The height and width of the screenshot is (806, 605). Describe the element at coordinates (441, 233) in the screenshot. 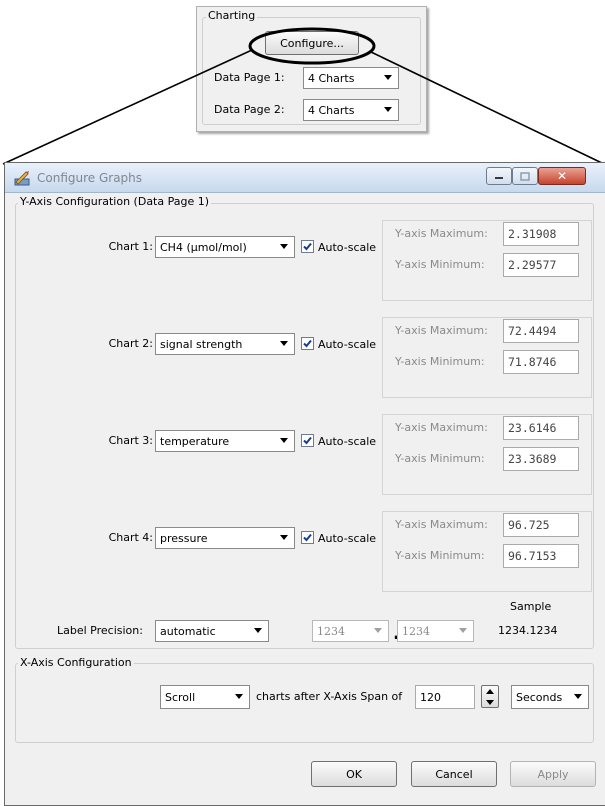

I see `chart-1-max-label: Y-axis Maximum:` at that location.